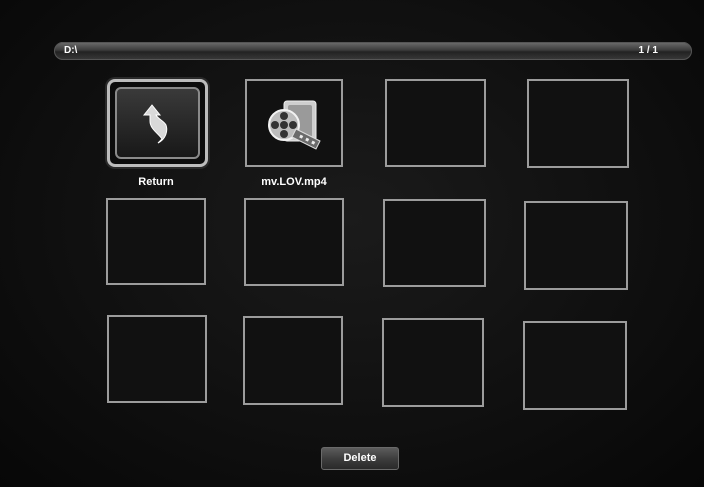 Image resolution: width=704 pixels, height=487 pixels. I want to click on current-path: D:\, so click(71, 50).